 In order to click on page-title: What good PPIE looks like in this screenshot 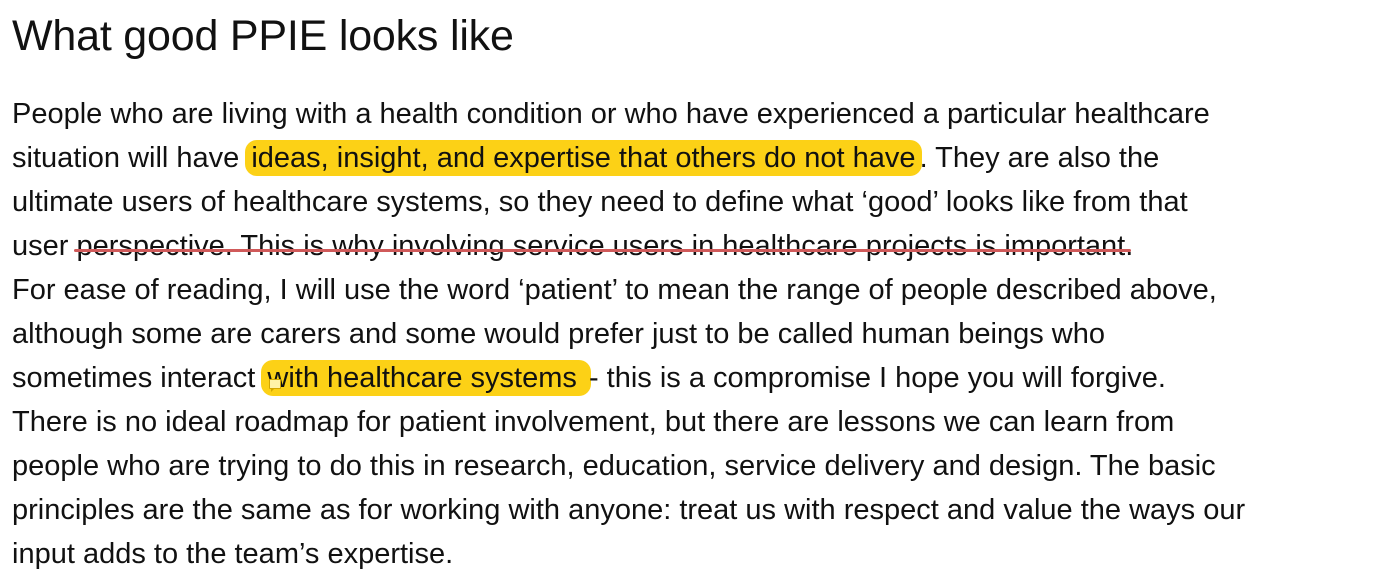, I will do `click(263, 36)`.